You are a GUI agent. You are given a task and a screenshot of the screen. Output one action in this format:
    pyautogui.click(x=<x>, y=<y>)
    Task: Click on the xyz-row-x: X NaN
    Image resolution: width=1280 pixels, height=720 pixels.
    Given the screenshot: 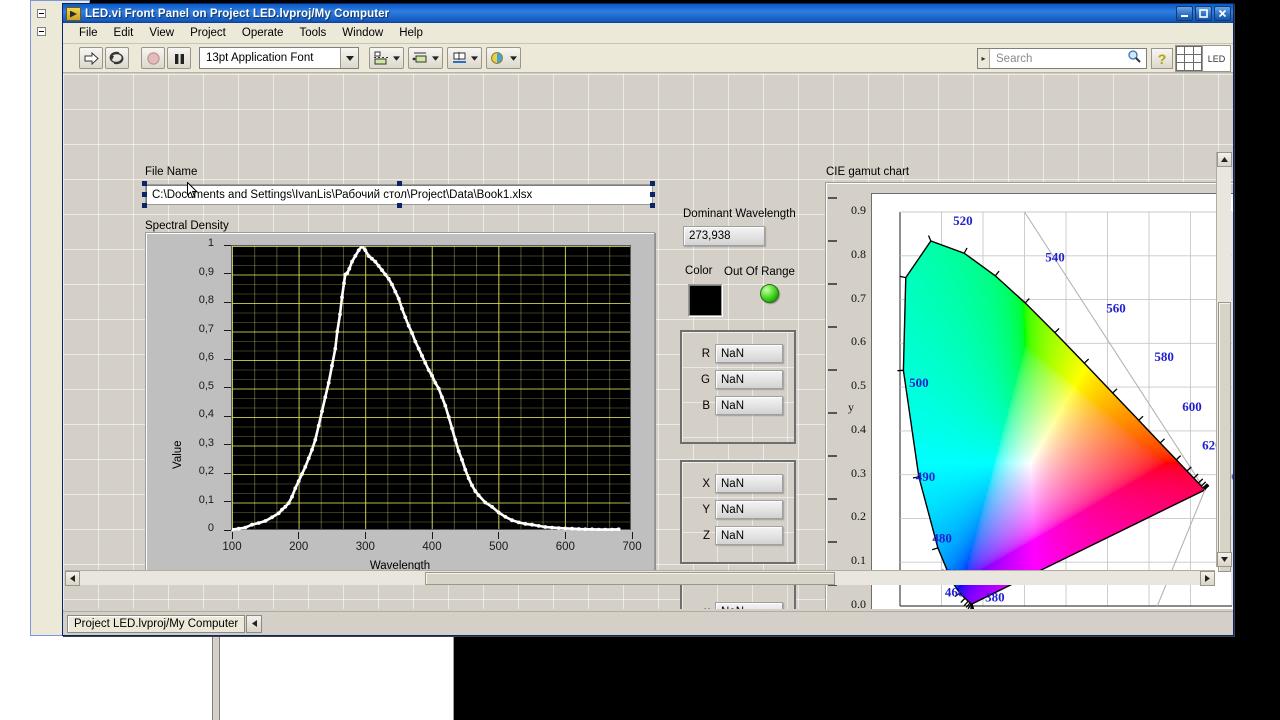 What is the action you would take?
    pyautogui.click(x=738, y=483)
    